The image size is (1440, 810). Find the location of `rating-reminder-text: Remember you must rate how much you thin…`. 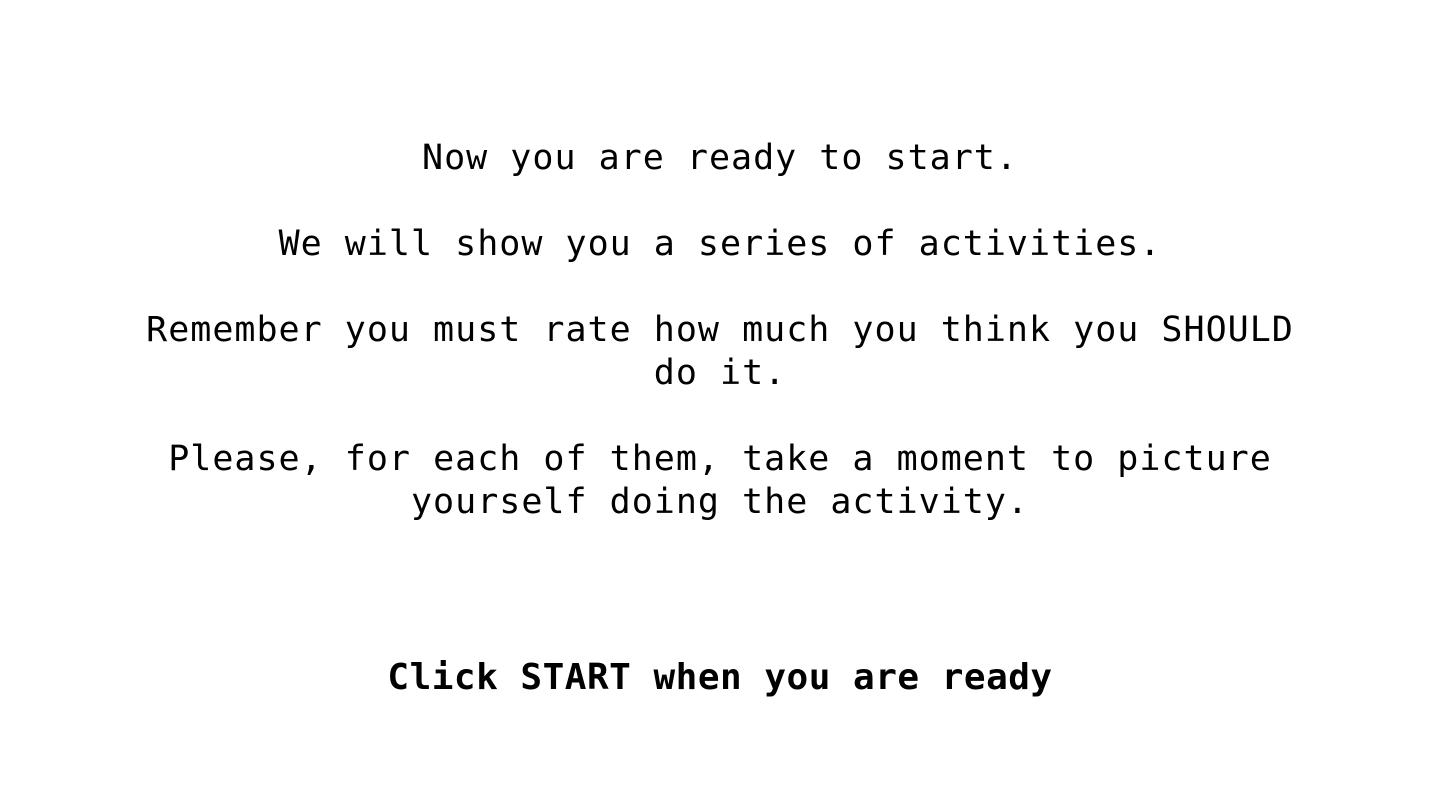

rating-reminder-text: Remember you must rate how much you thin… is located at coordinates (720, 351).